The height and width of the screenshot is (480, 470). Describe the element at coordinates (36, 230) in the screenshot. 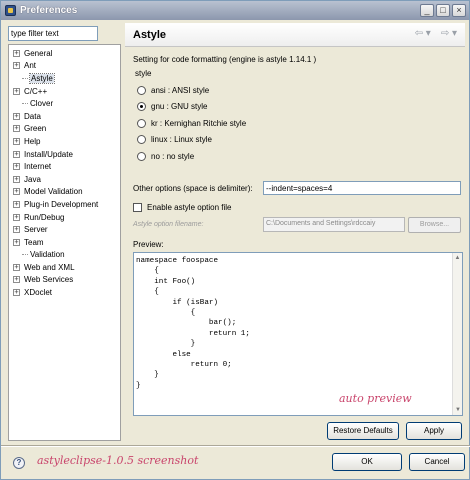

I see `tree-item-label: Server` at that location.